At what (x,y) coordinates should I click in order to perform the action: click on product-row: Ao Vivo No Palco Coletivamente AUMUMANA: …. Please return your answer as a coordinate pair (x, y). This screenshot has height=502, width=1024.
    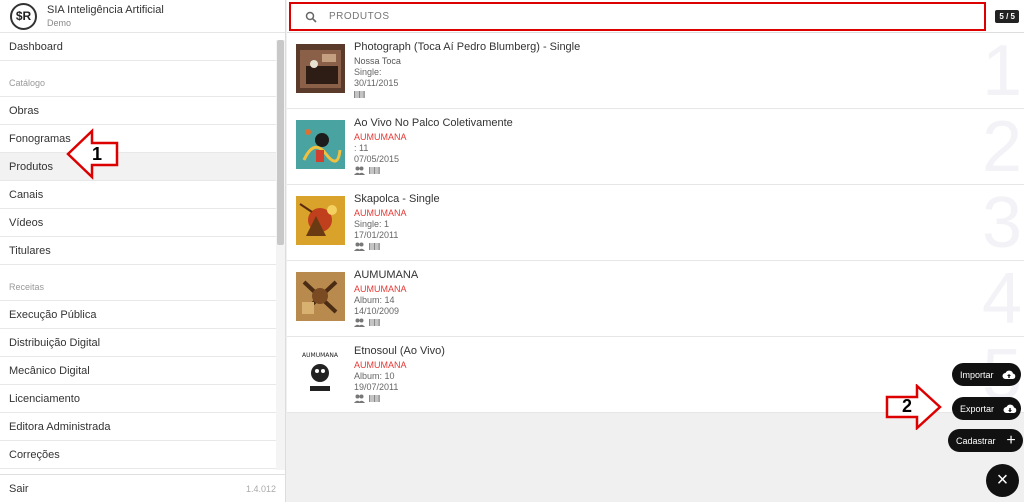
    Looking at the image, I should click on (655, 147).